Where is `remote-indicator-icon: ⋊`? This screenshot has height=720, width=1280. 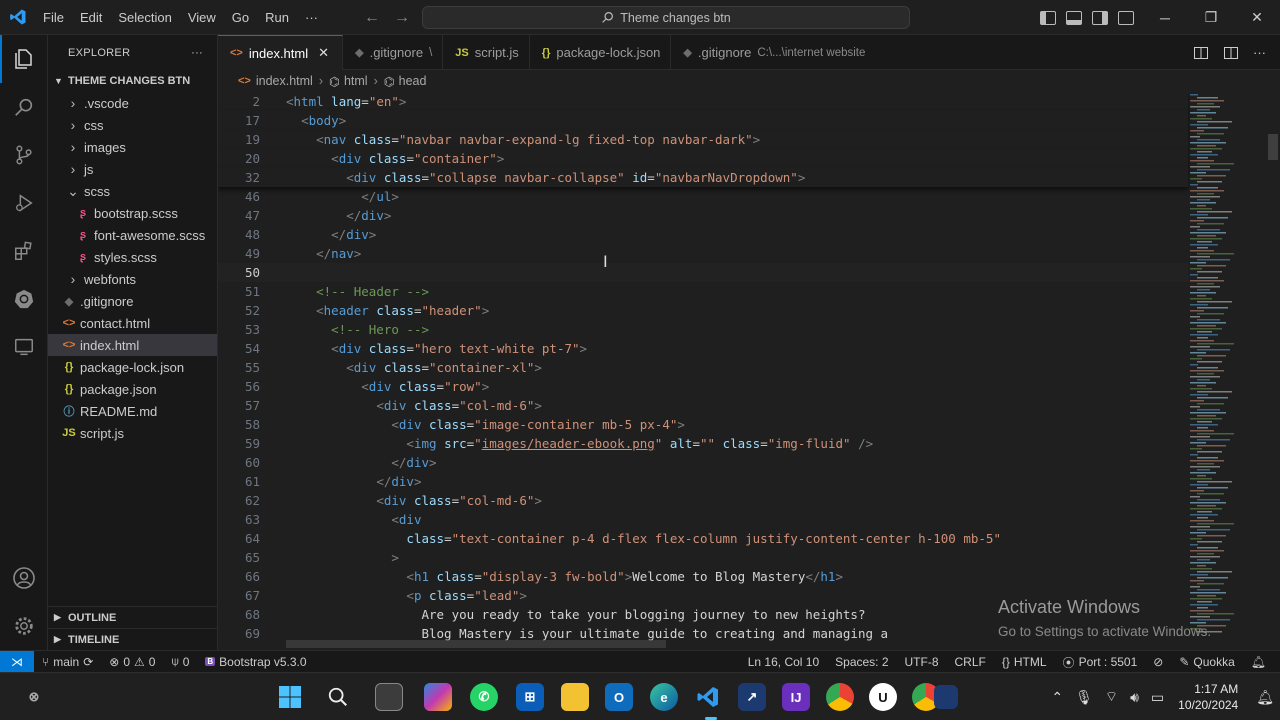 remote-indicator-icon: ⋊ is located at coordinates (17, 661).